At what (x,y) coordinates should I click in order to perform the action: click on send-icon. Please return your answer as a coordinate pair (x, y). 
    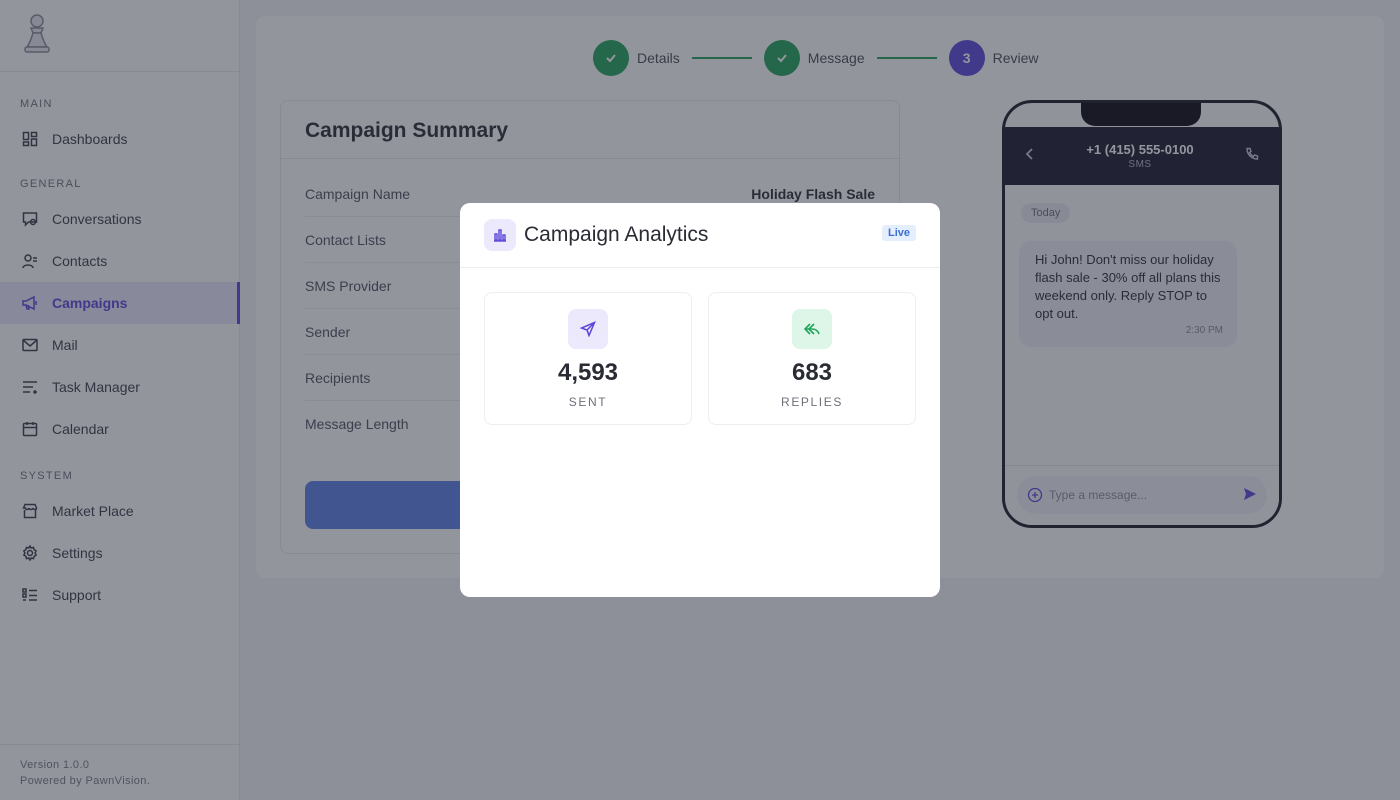
    Looking at the image, I should click on (588, 329).